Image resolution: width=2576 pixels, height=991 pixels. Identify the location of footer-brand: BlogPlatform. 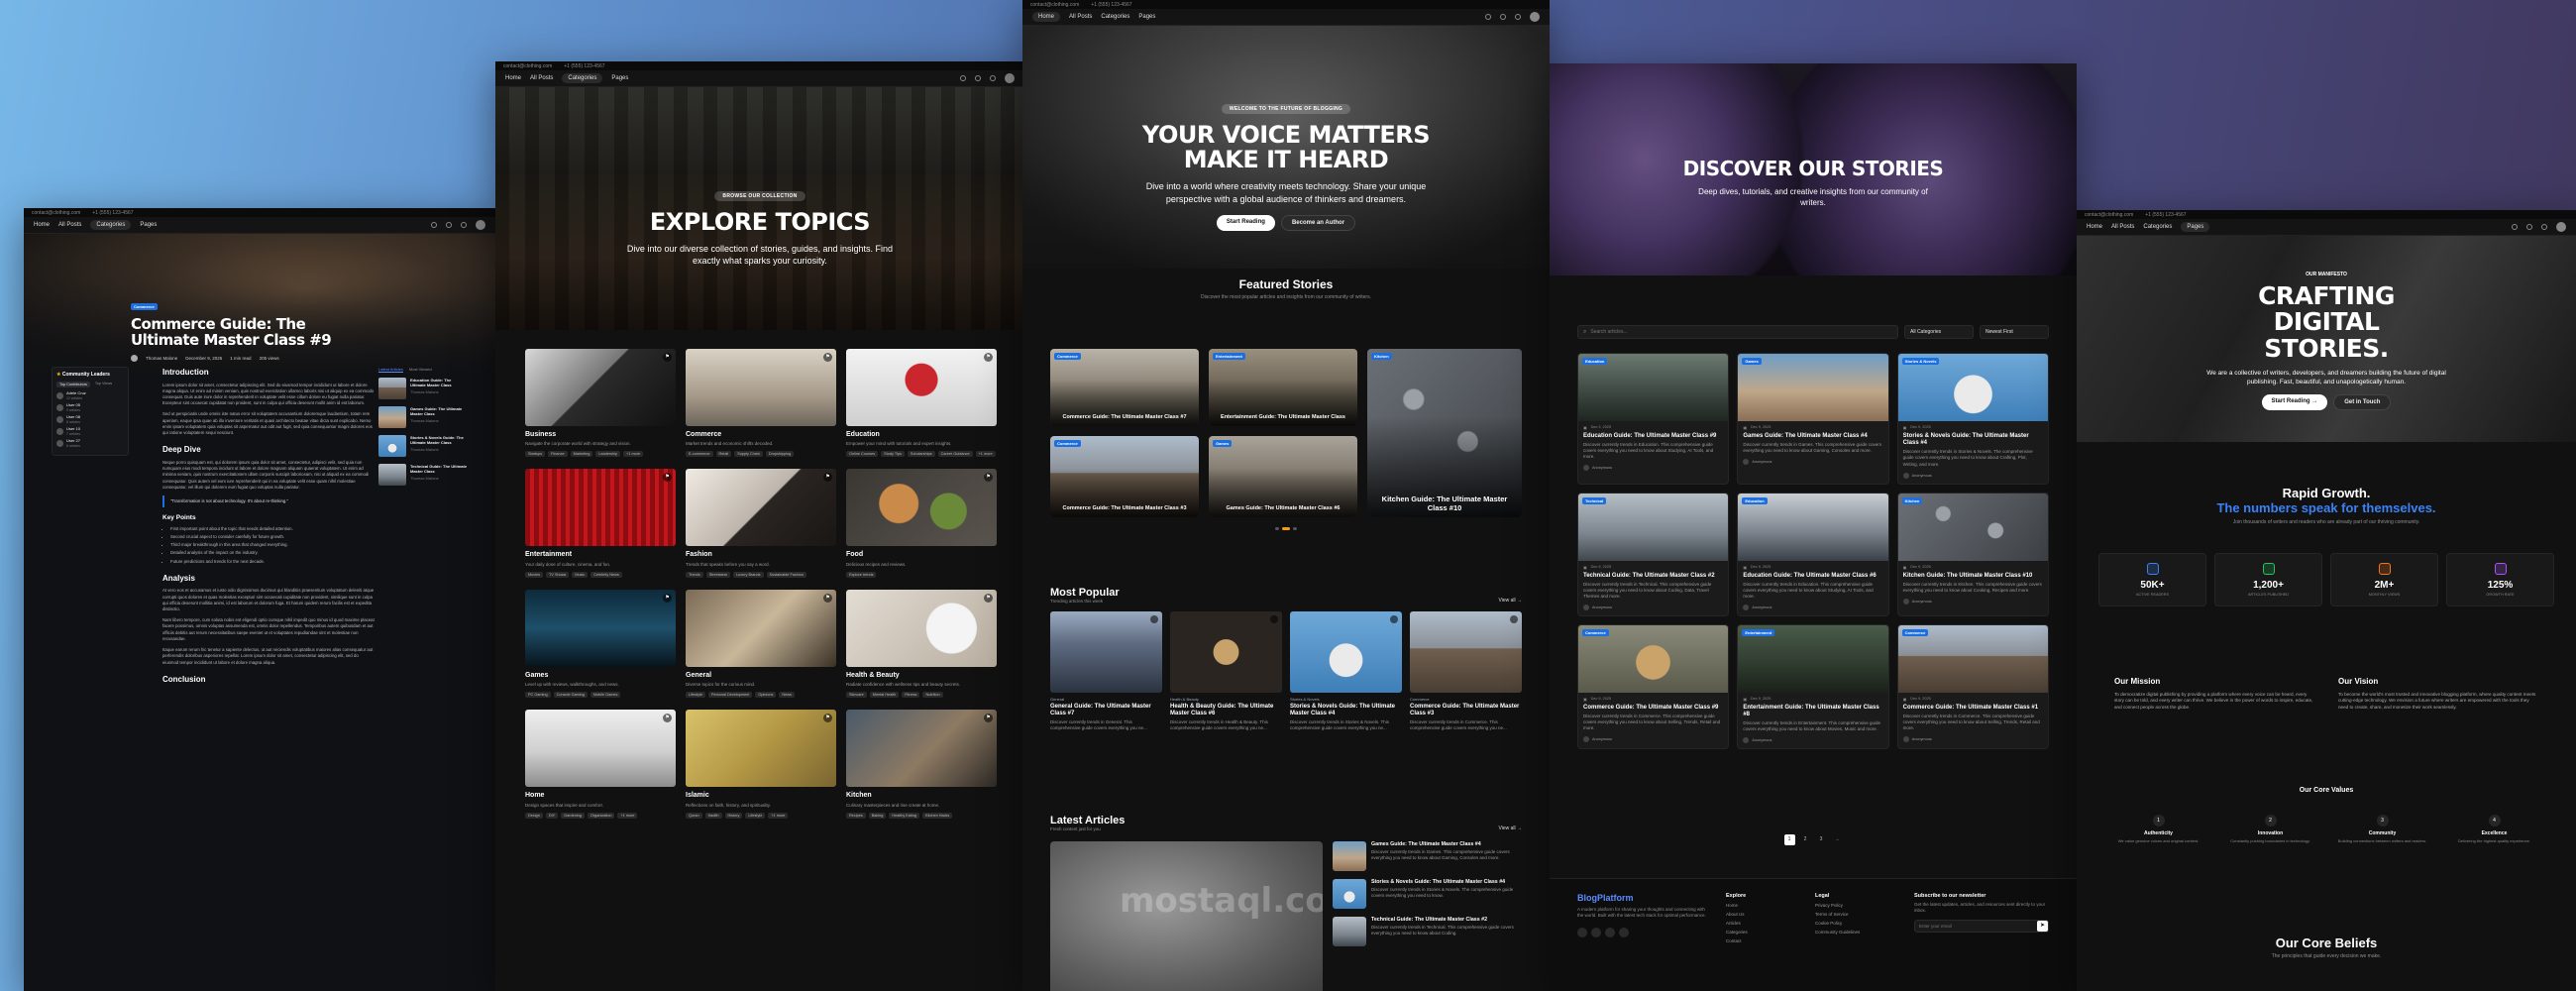
(1641, 898).